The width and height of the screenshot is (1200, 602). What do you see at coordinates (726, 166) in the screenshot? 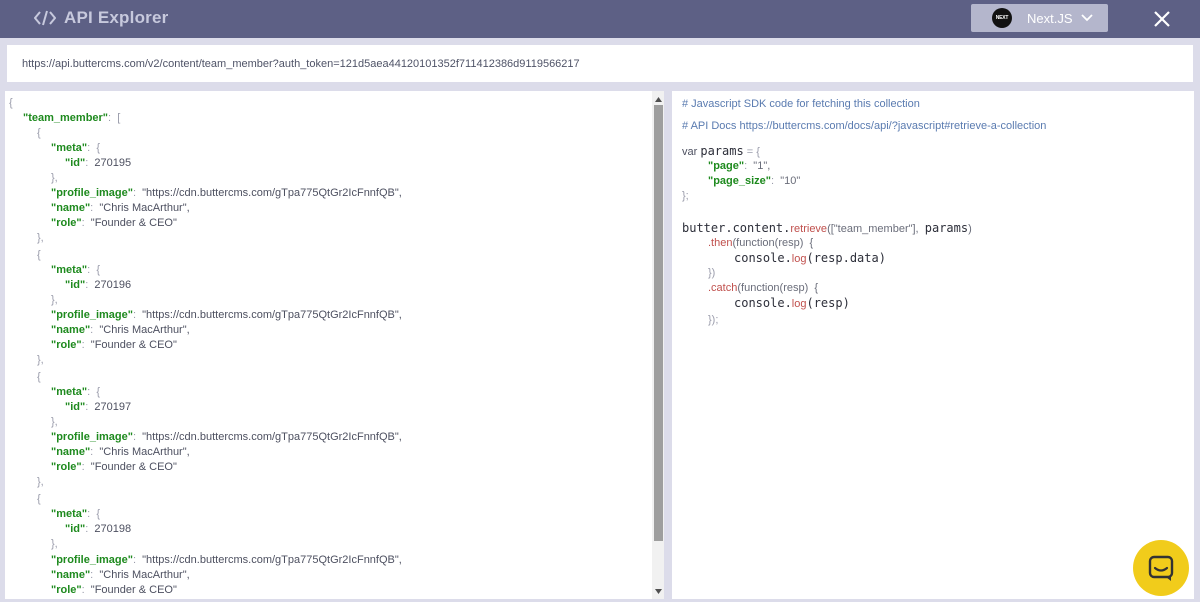
I see `code-key: "page"` at bounding box center [726, 166].